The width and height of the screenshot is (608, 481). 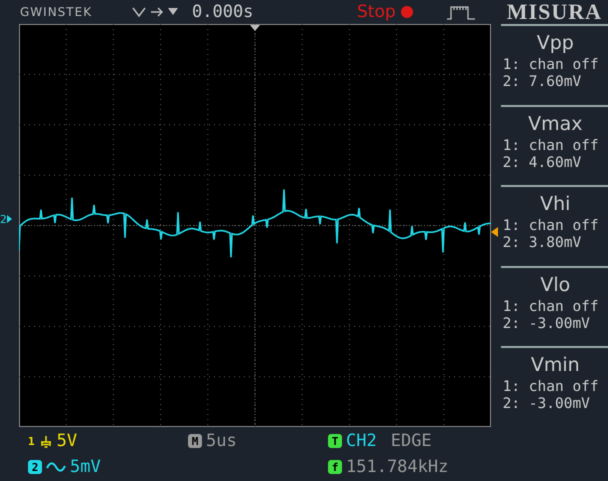 I want to click on timebase-value: 5us, so click(x=221, y=441).